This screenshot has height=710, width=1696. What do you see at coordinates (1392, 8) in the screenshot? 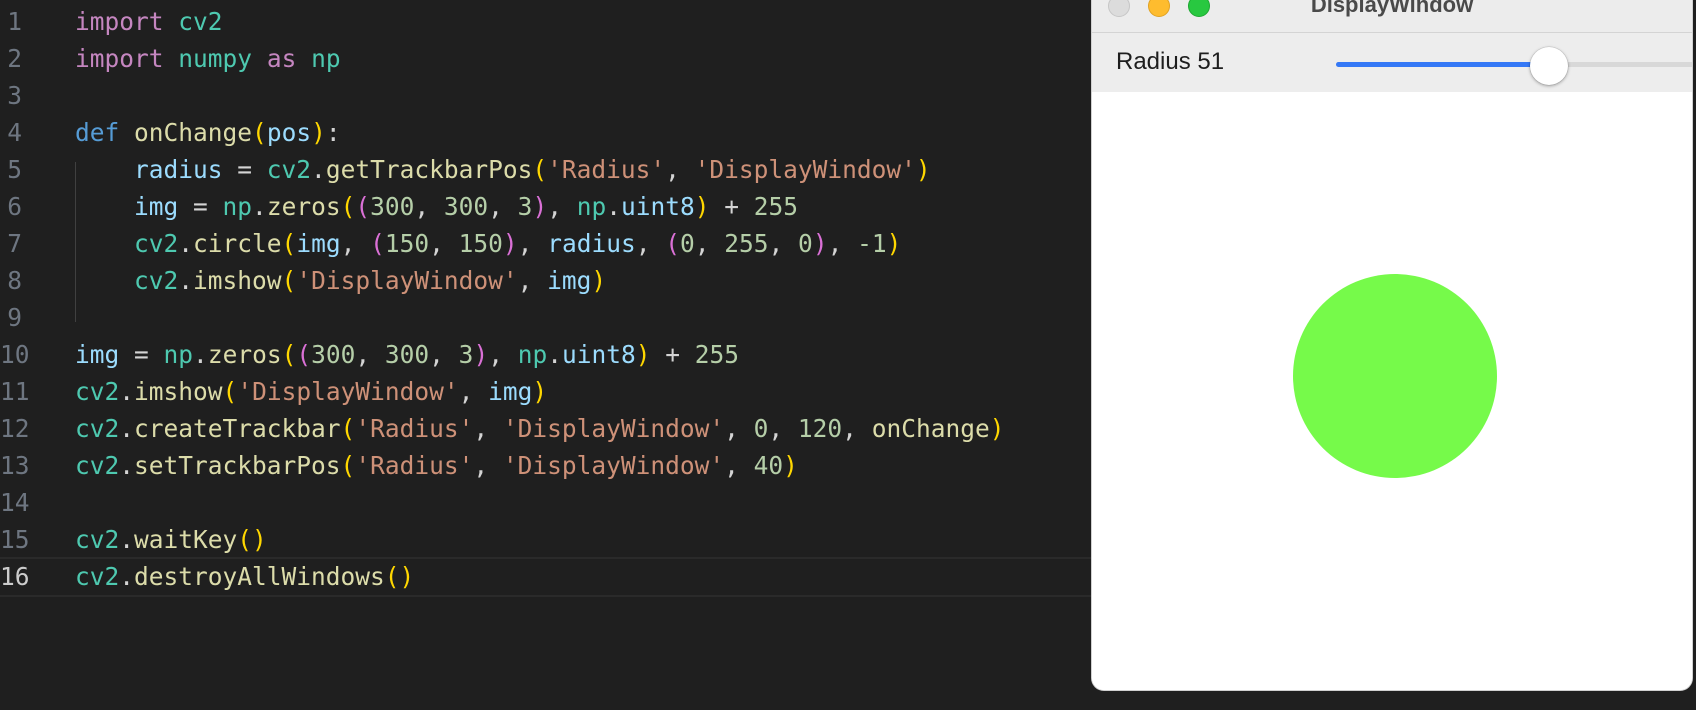
I see `window-title: DisplayWindow` at bounding box center [1392, 8].